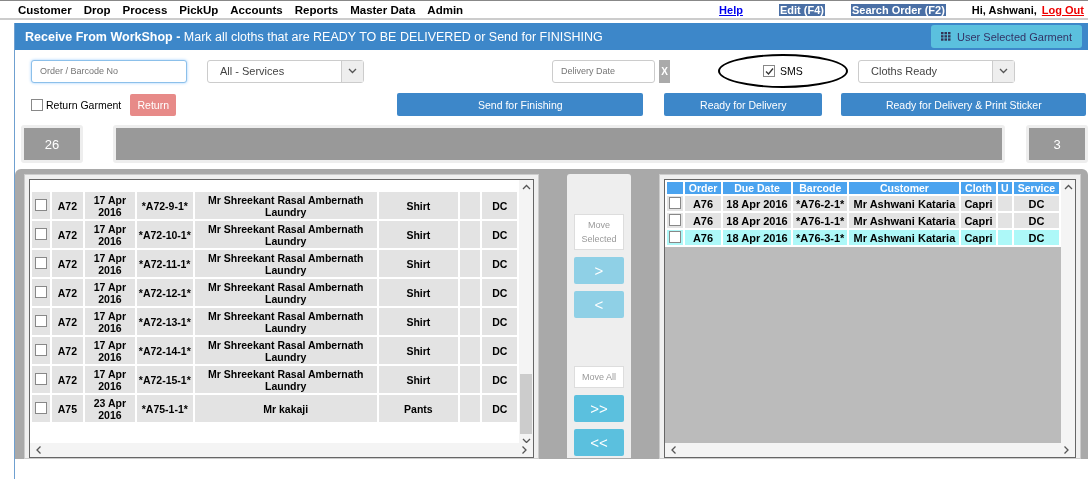 The image size is (1088, 479). Describe the element at coordinates (97, 9) in the screenshot. I see `menu-item: Drop` at that location.